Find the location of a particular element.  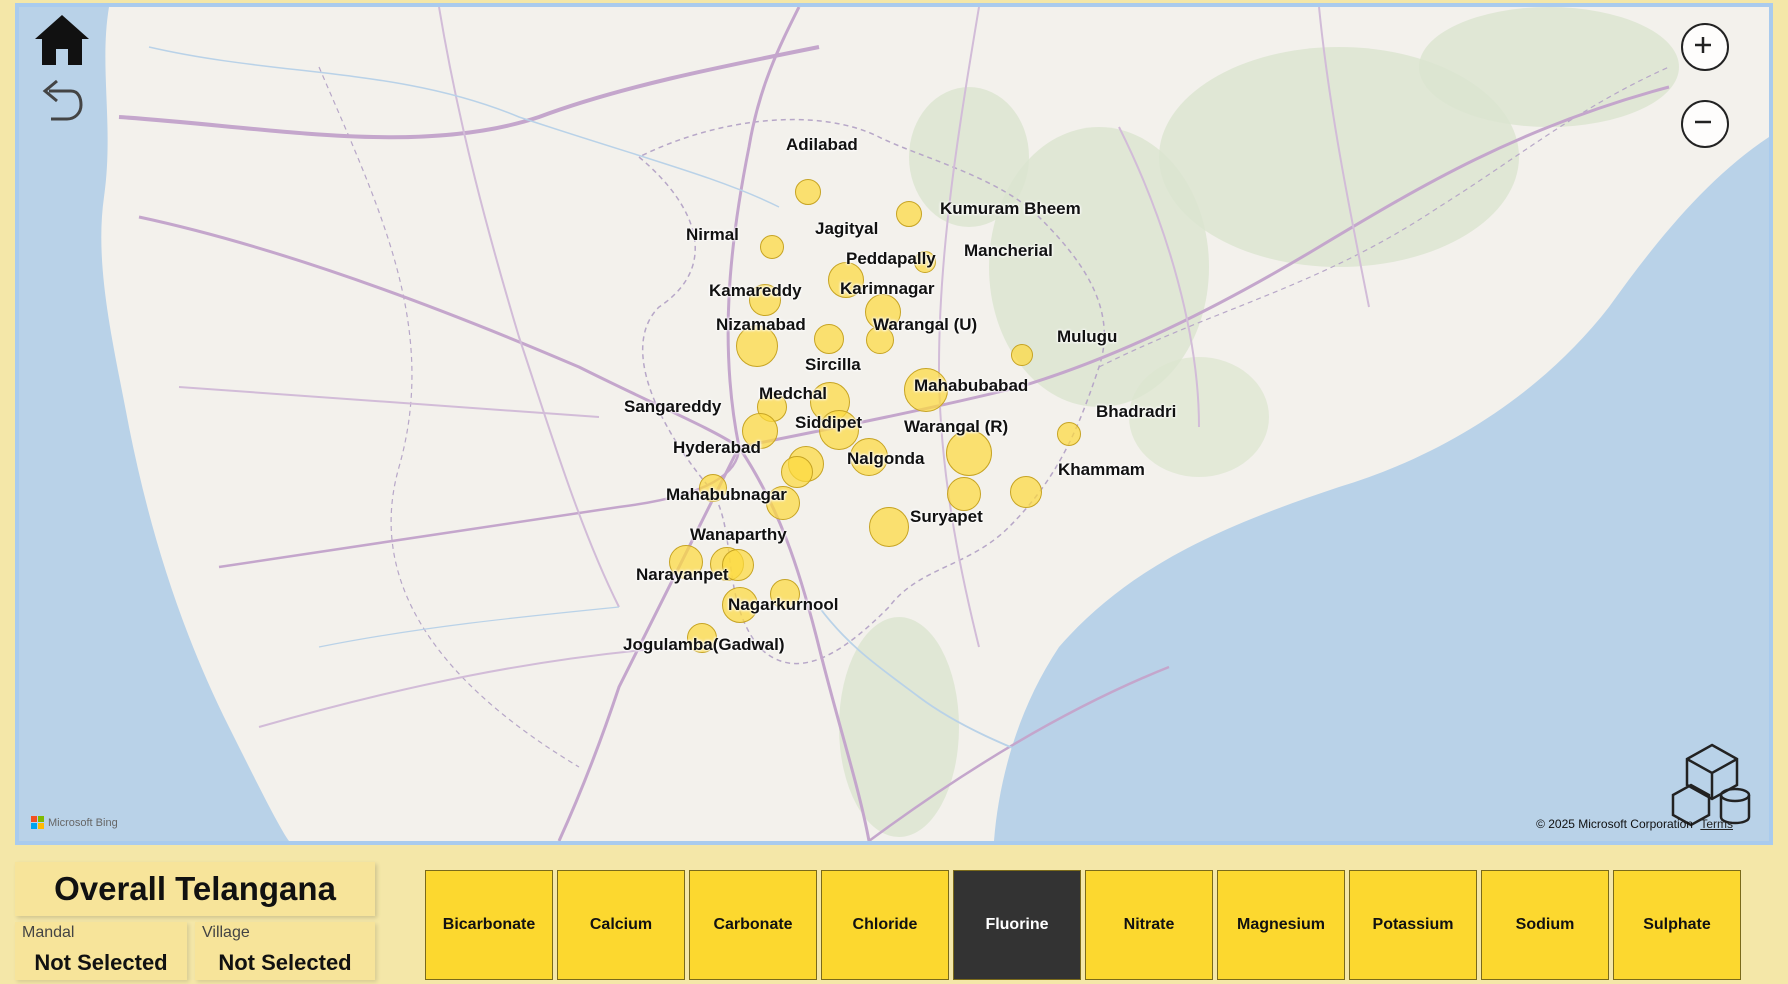

param-button-carbonate: Carbonate is located at coordinates (753, 925).